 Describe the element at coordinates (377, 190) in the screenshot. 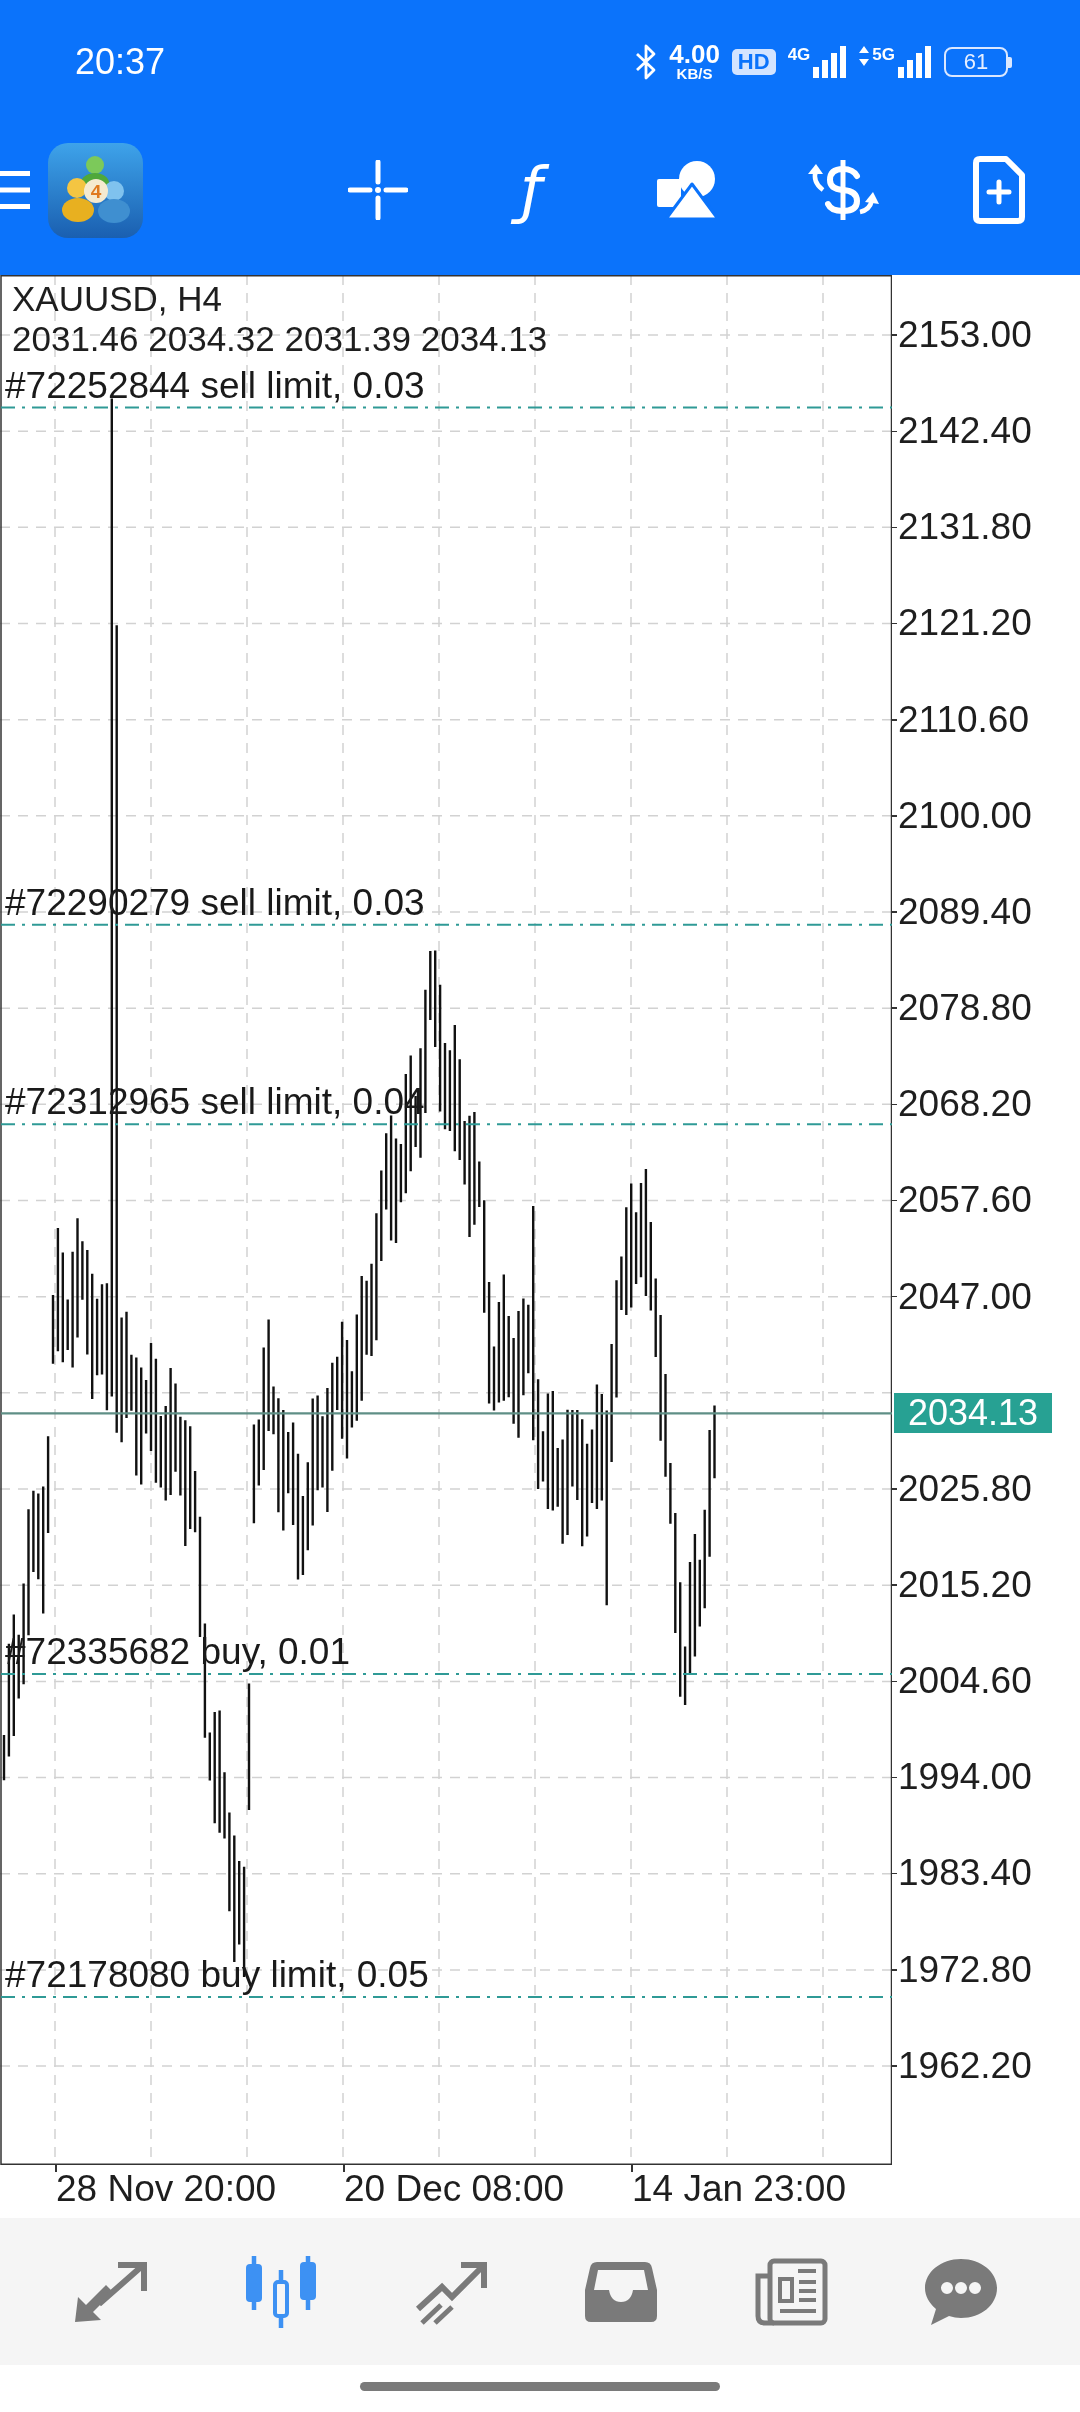

I see `crosshair-icon` at that location.